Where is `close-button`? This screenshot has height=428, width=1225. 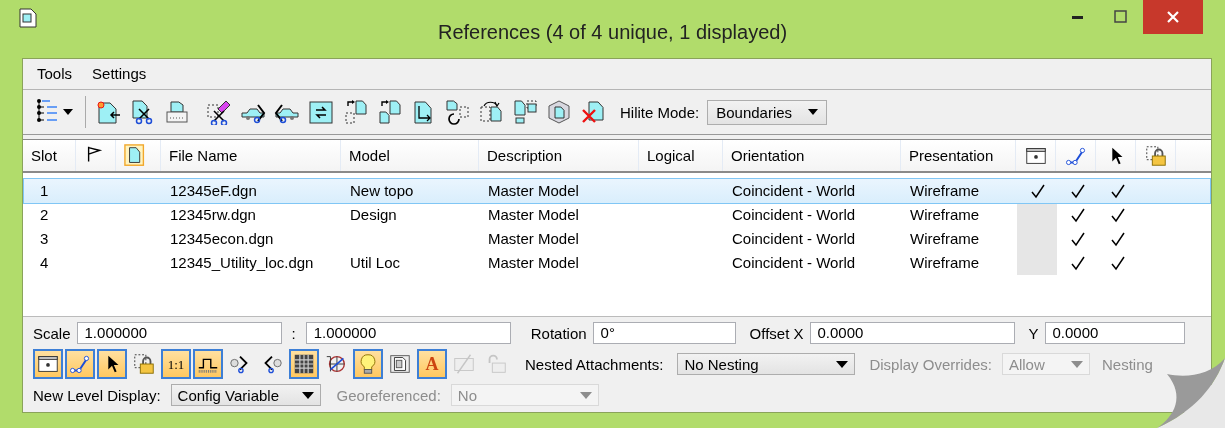 close-button is located at coordinates (1173, 17).